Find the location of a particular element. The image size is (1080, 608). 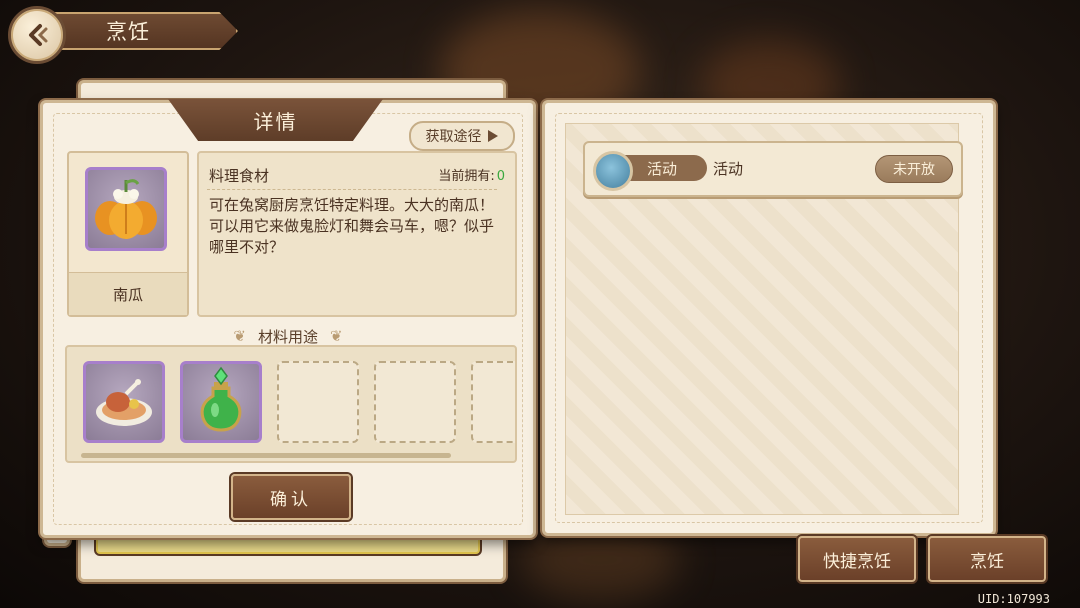

confirm-button: 确认 is located at coordinates (291, 497).